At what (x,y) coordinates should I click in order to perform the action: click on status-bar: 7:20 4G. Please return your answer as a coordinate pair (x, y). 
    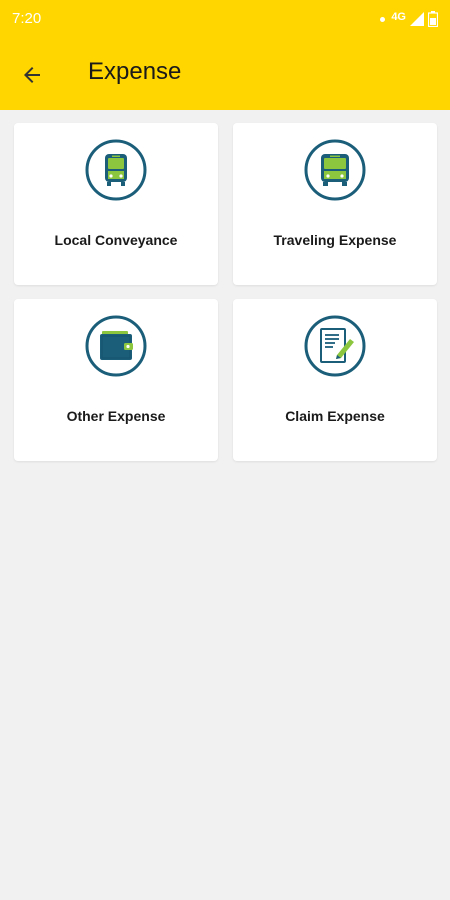
    Looking at the image, I should click on (225, 20).